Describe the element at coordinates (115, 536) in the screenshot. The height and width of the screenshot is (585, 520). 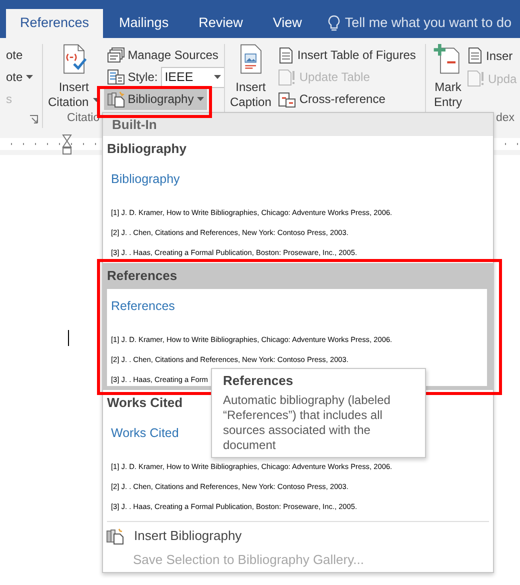
I see `insert-bibliography-icon` at that location.